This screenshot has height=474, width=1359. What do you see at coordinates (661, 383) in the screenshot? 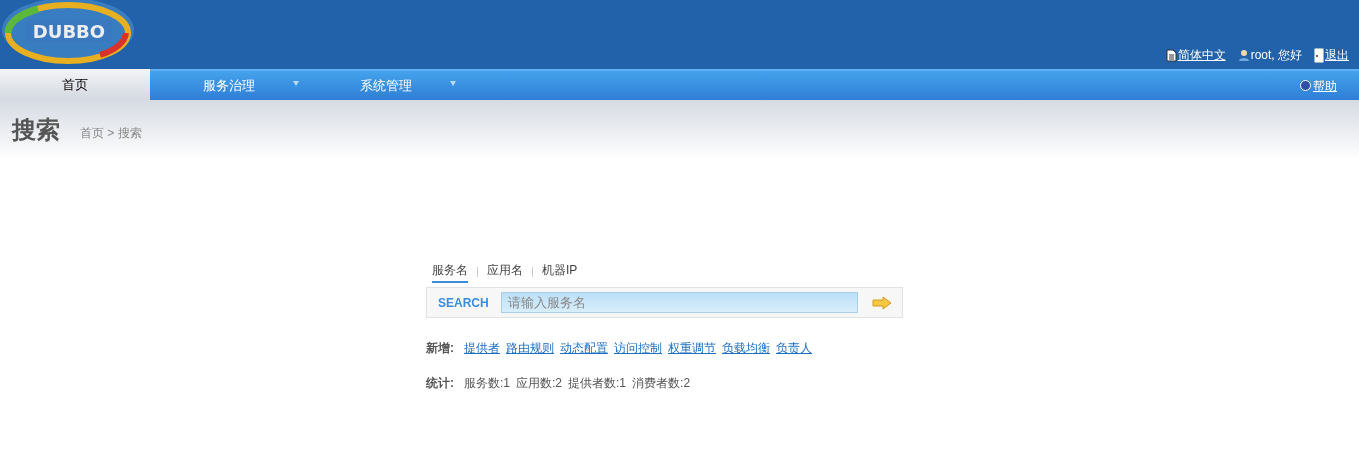
I see `stat-text: 消费者数:2` at bounding box center [661, 383].